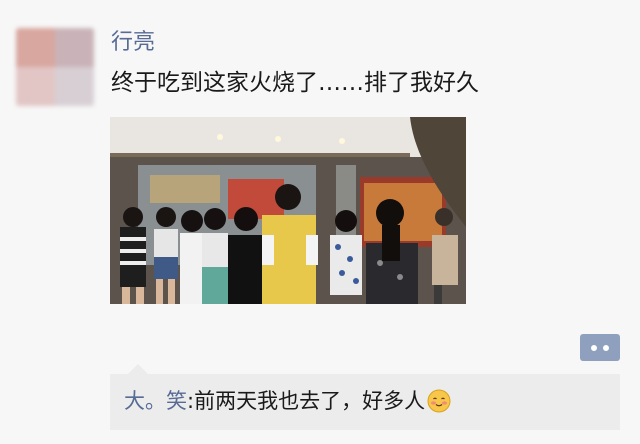  Describe the element at coordinates (155, 401) in the screenshot. I see `comment-author: 大。笑` at that location.